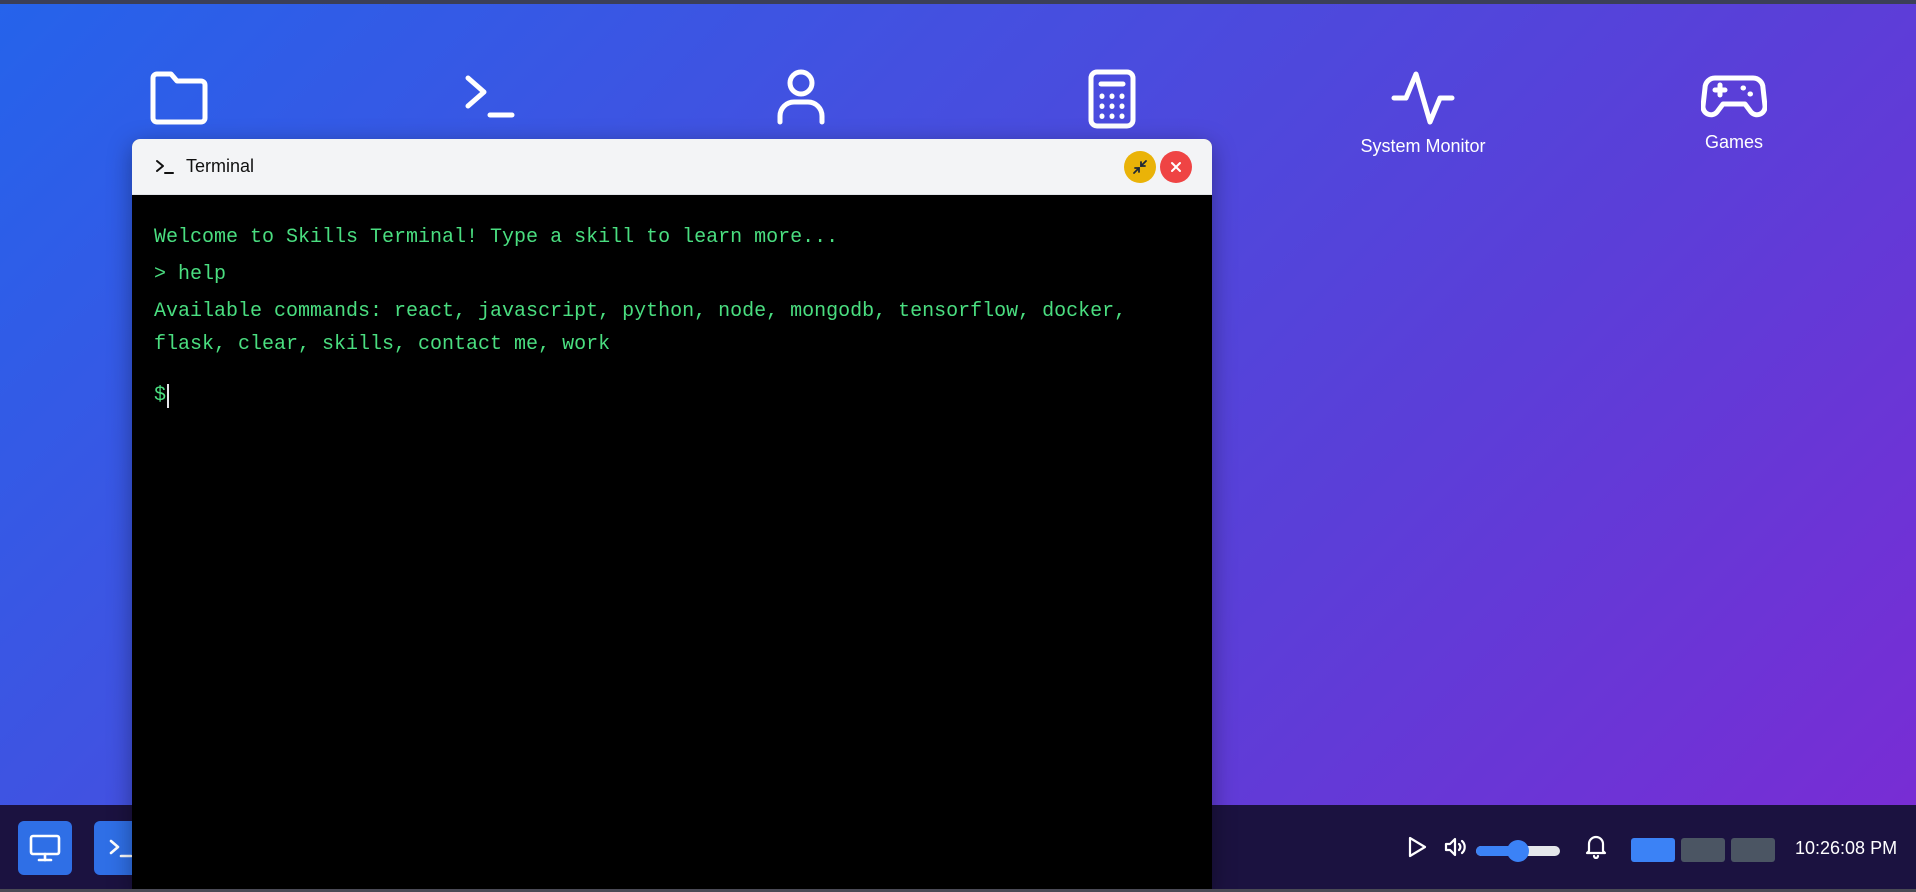 This screenshot has height=892, width=1916. Describe the element at coordinates (1112, 99) in the screenshot. I see `calculator-icon` at that location.